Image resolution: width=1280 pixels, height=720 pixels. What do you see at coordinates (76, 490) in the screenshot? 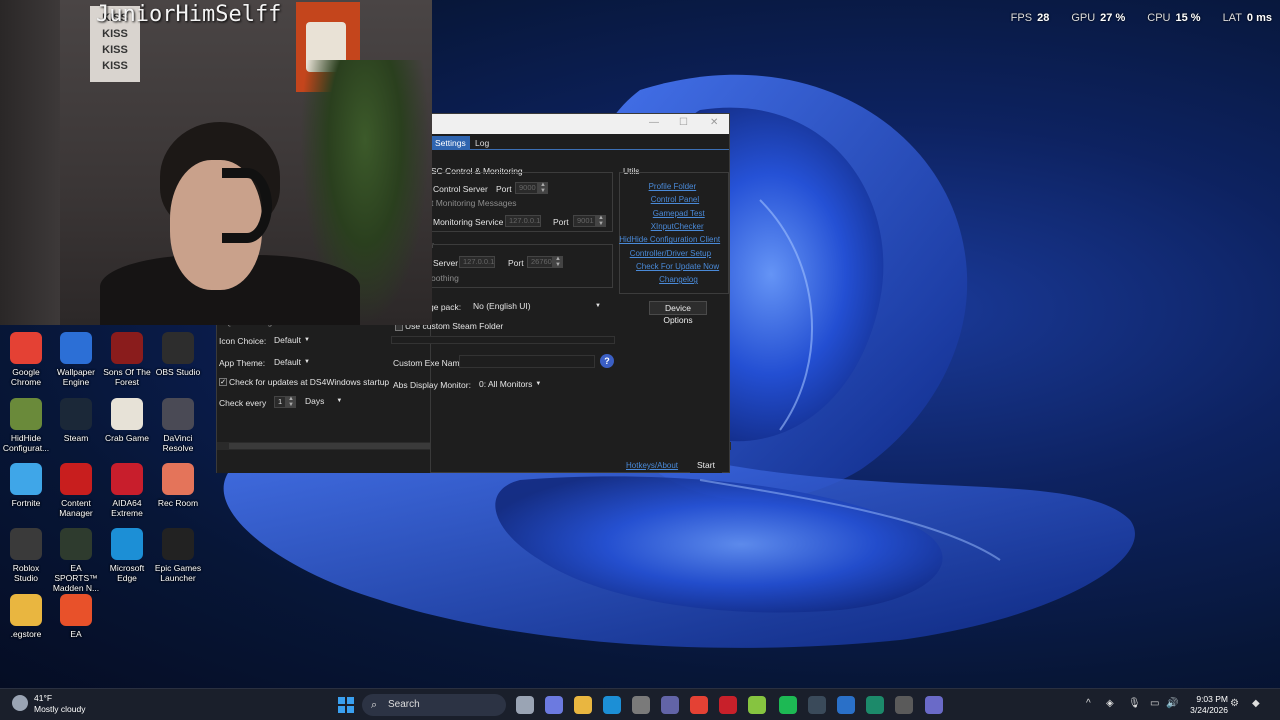
I see `desktop-icon: Content Manager` at bounding box center [76, 490].